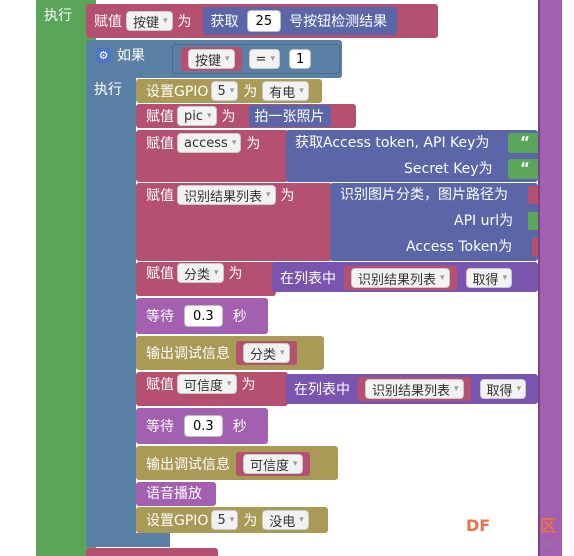 This screenshot has width=574, height=556. What do you see at coordinates (226, 195) in the screenshot?
I see `var-dropdown-results: 识别结果列表 ▾` at bounding box center [226, 195].